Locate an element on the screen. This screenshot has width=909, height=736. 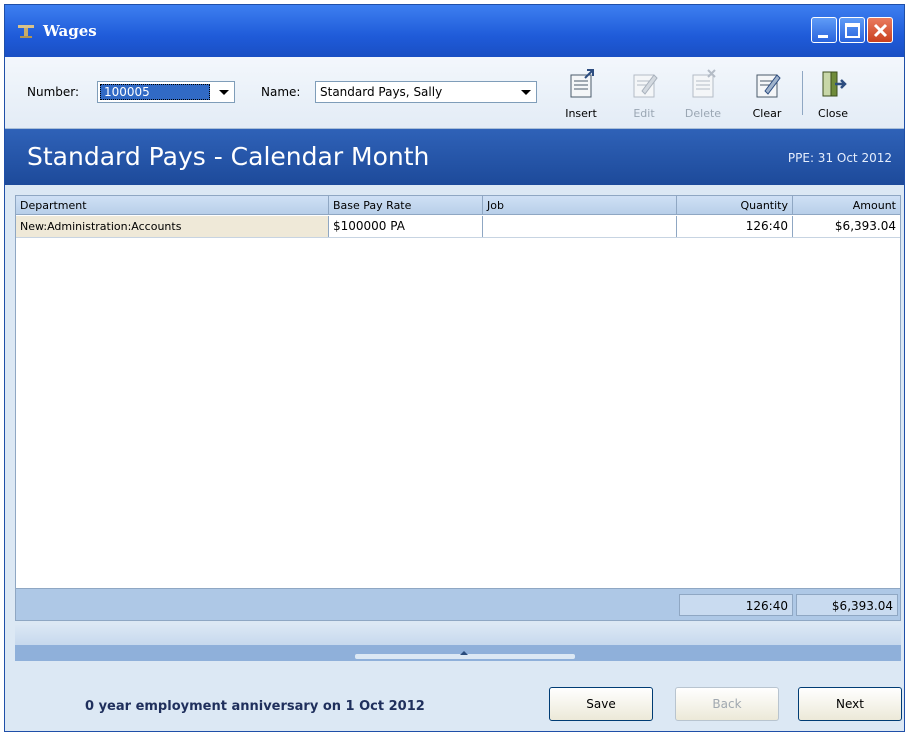
edit-button: Edit is located at coordinates (644, 94).